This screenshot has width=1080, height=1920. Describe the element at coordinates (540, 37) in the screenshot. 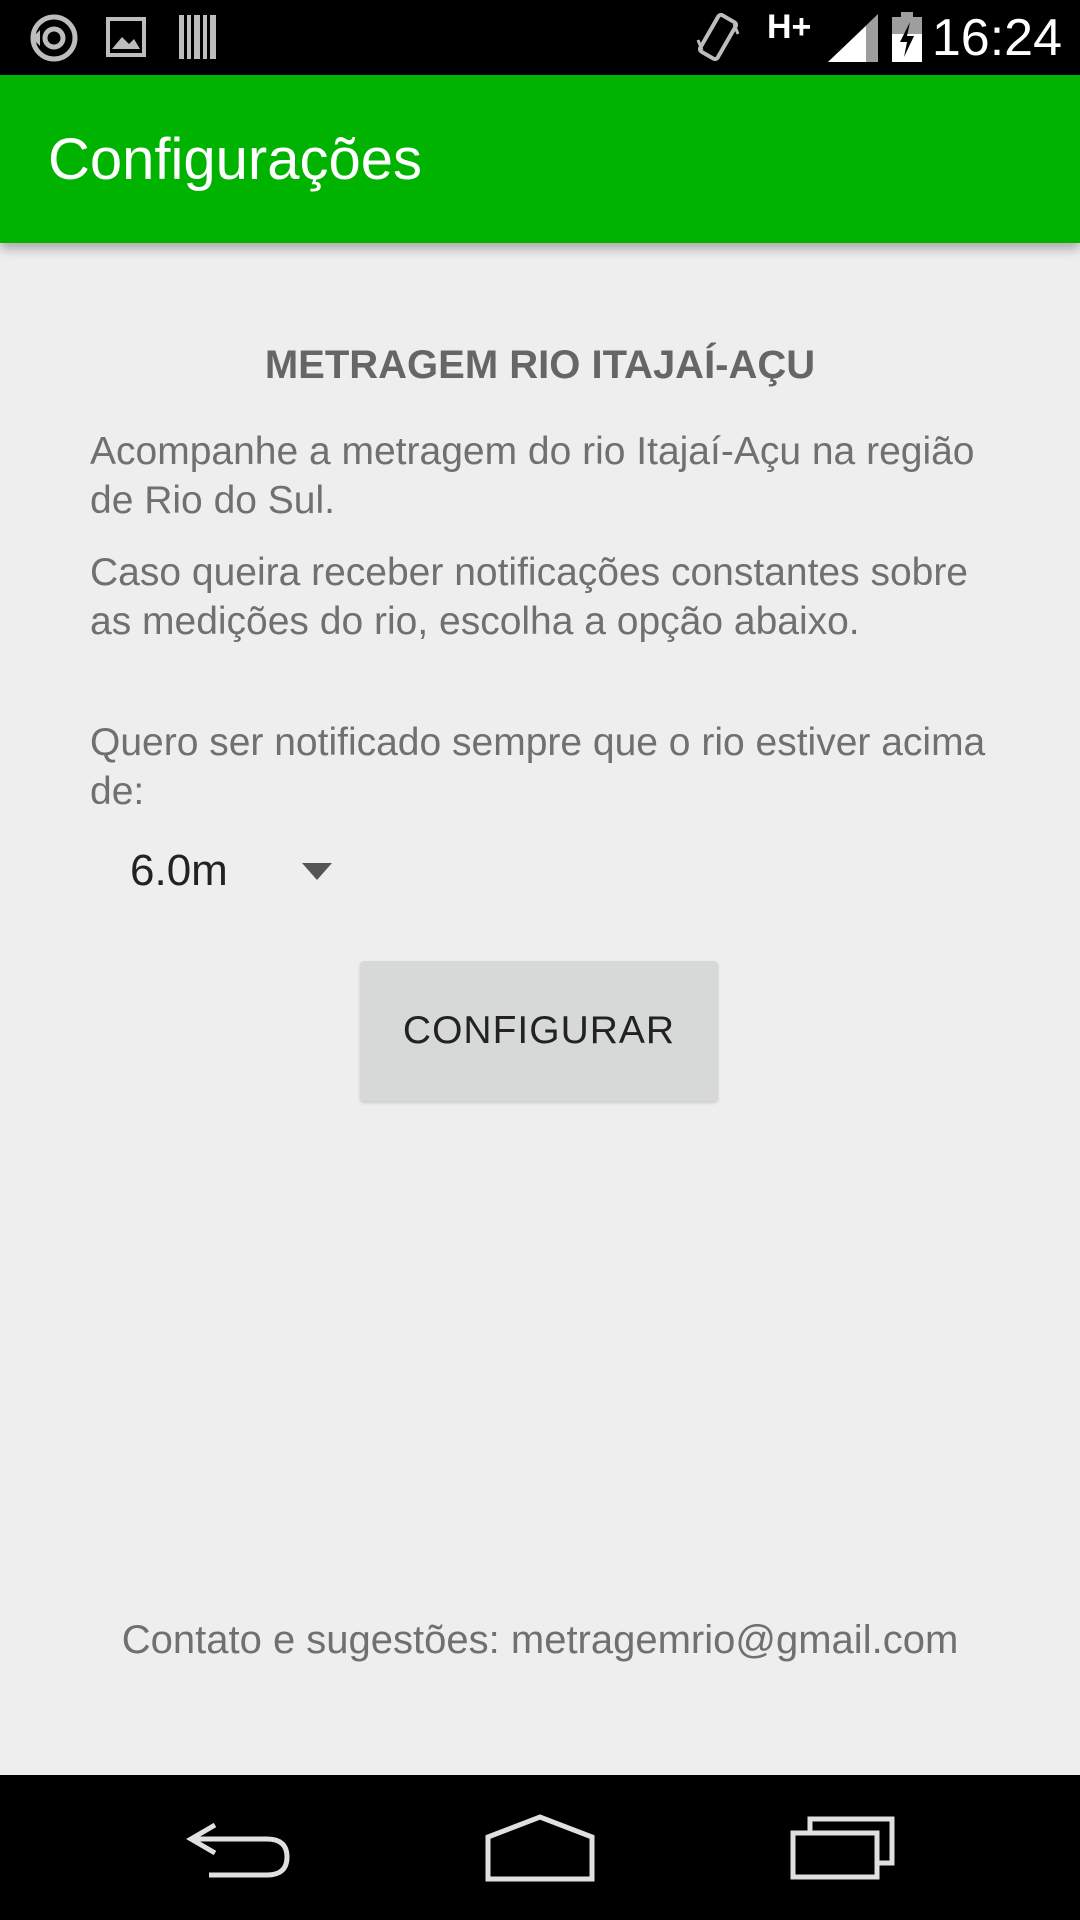

I see `status-bar: H+ 16:24` at that location.